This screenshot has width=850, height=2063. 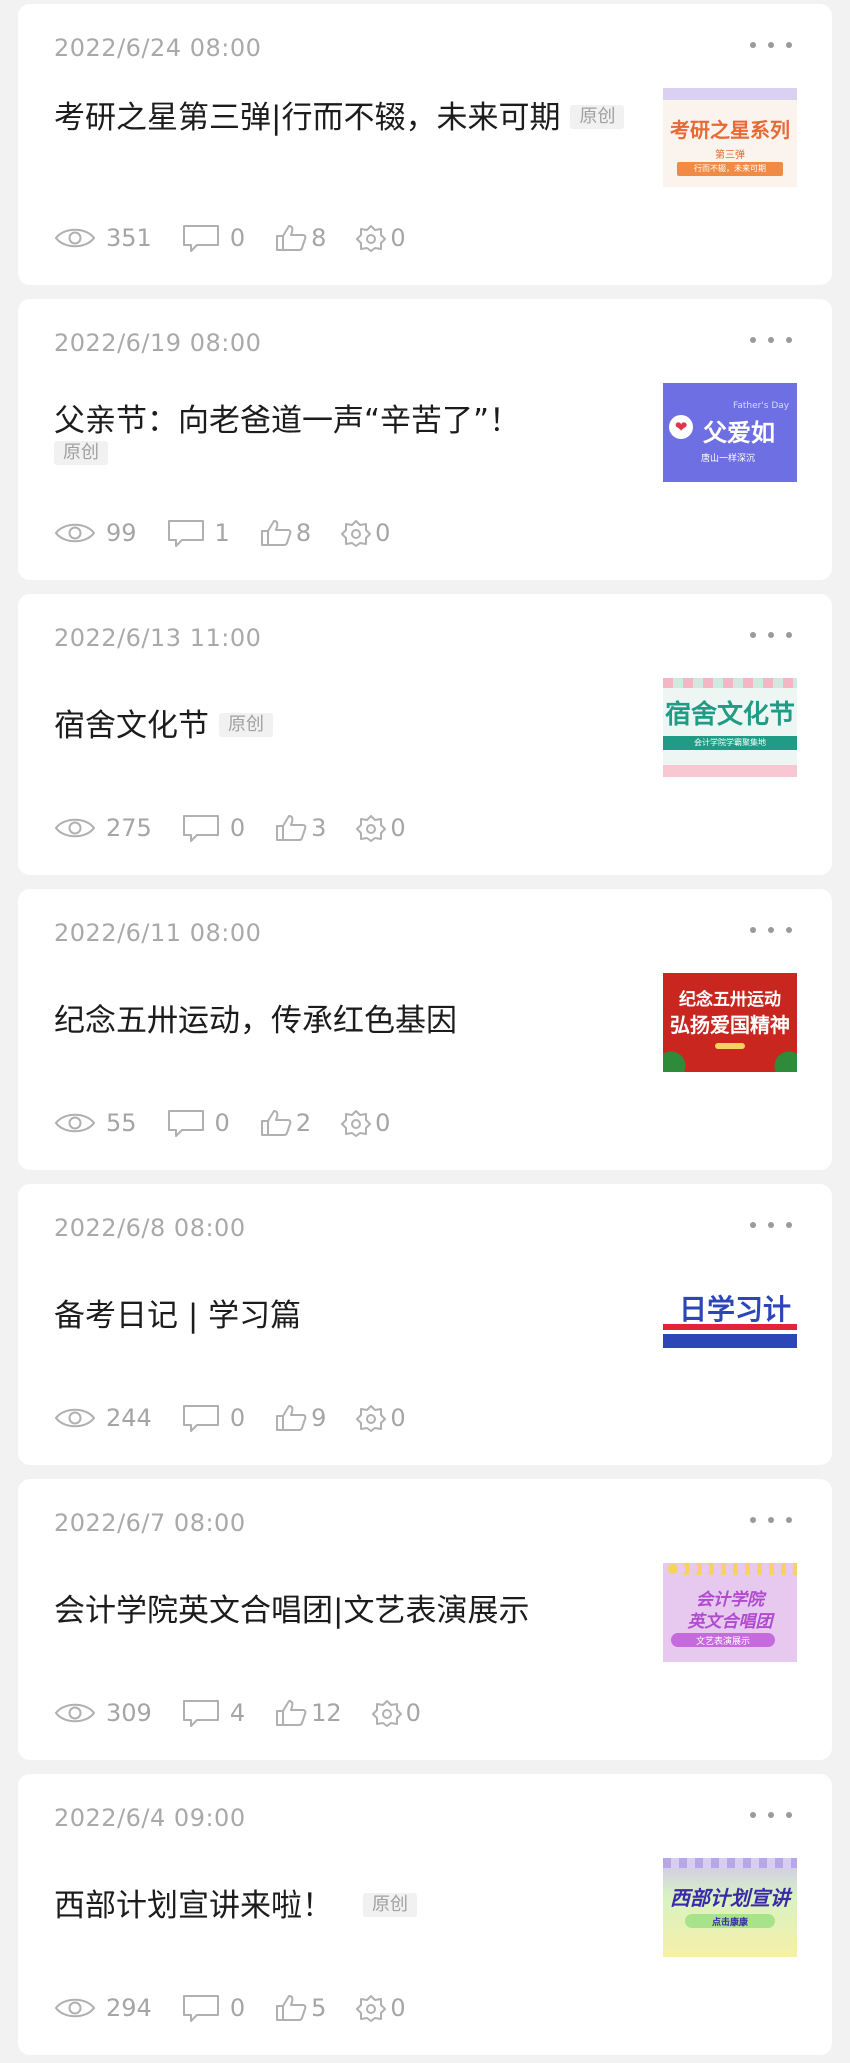 I want to click on likes-stat: 9, so click(x=300, y=1418).